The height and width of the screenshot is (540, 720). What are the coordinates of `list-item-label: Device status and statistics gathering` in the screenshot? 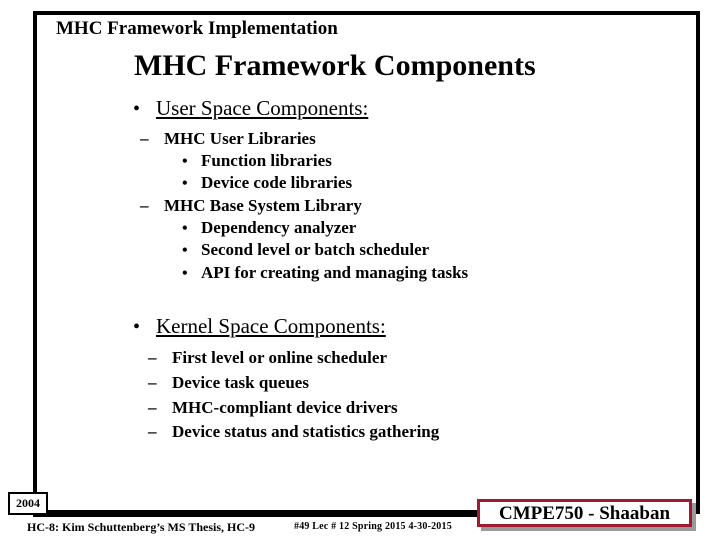 It's located at (306, 432).